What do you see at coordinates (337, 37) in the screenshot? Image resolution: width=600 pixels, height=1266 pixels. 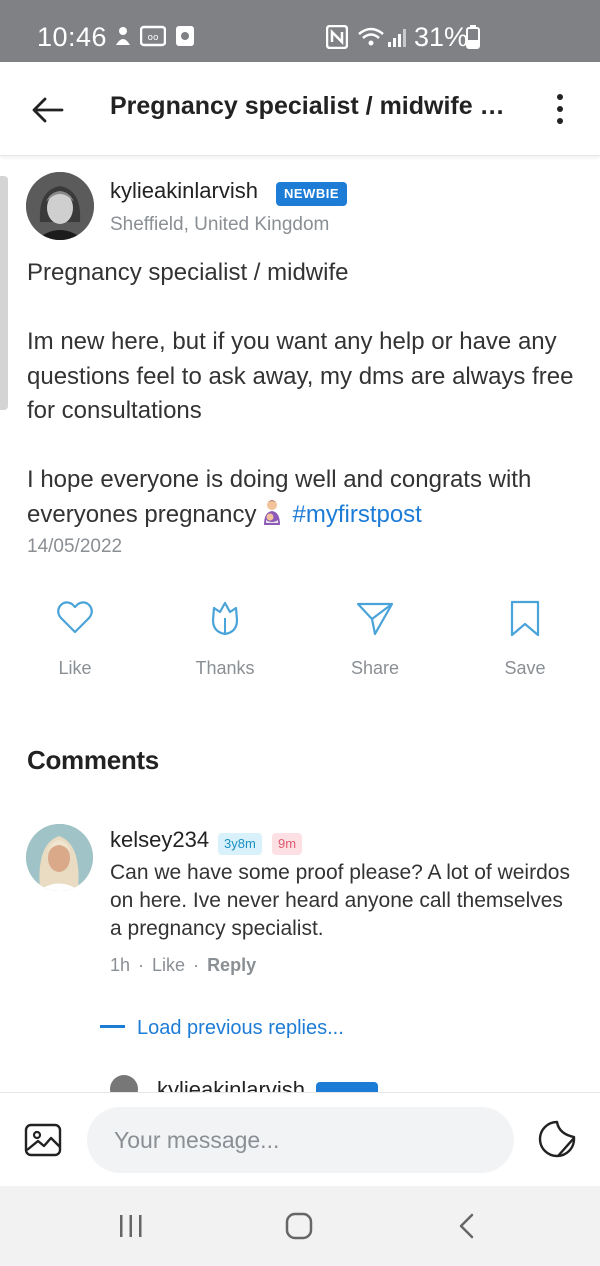 I see `nfc-icon` at bounding box center [337, 37].